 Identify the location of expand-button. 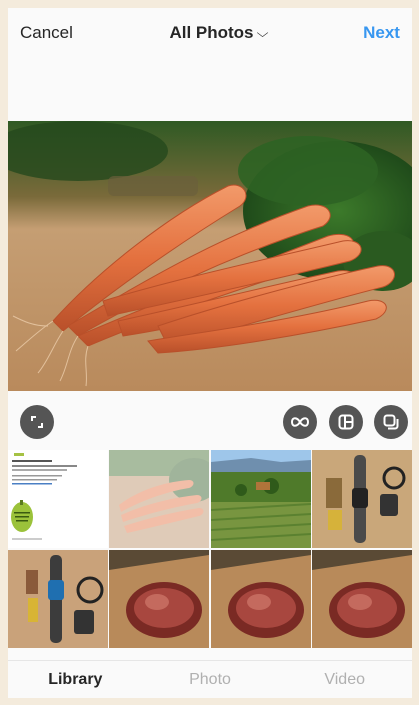
(37, 422).